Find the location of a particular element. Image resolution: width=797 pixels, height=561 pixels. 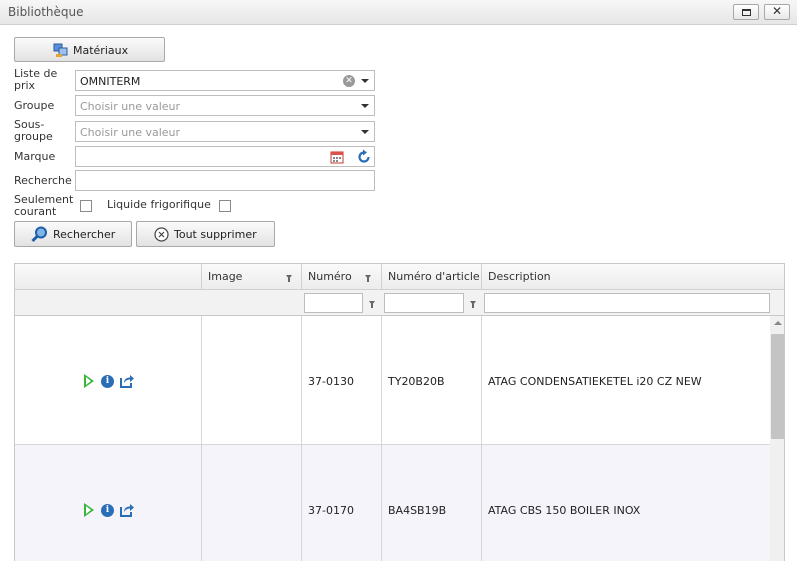

column-header-label: Numéro is located at coordinates (330, 276).